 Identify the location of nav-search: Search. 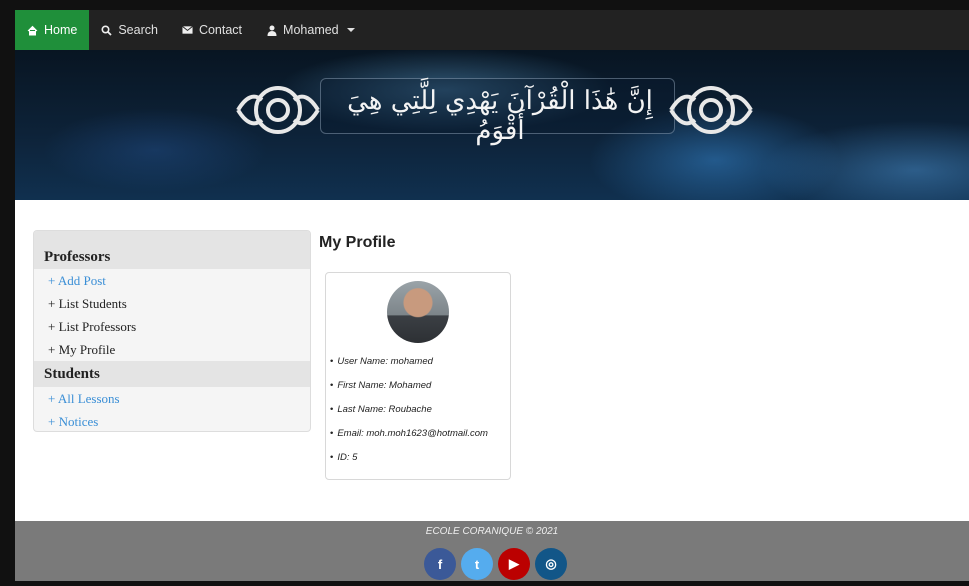
(129, 30).